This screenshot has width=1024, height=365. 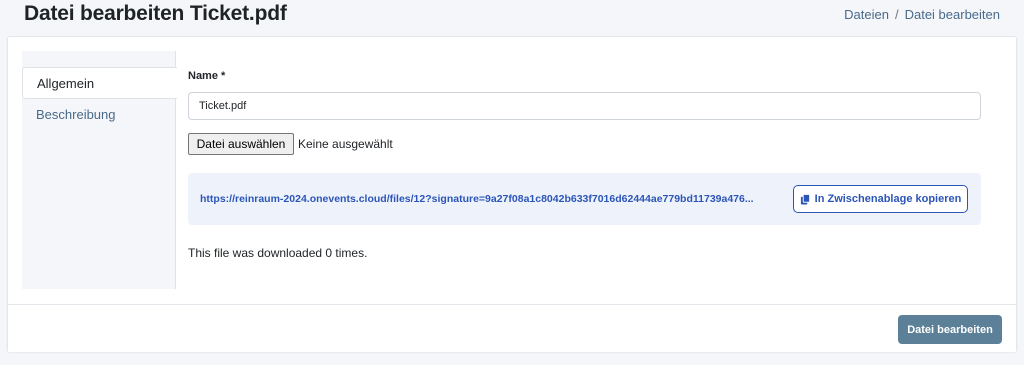 What do you see at coordinates (155, 13) in the screenshot?
I see `page-title: Datei bearbeiten Ticket.pdf` at bounding box center [155, 13].